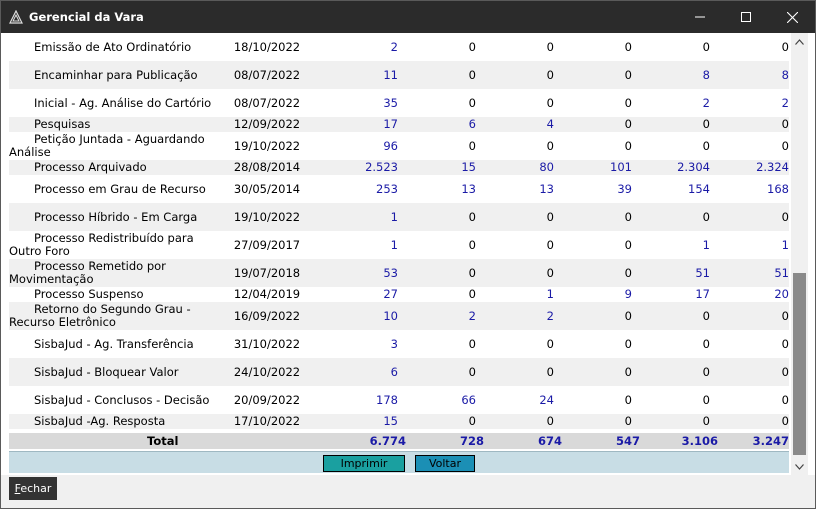  Describe the element at coordinates (408, 17) in the screenshot. I see `title-bar: Gerencial da Vara` at that location.